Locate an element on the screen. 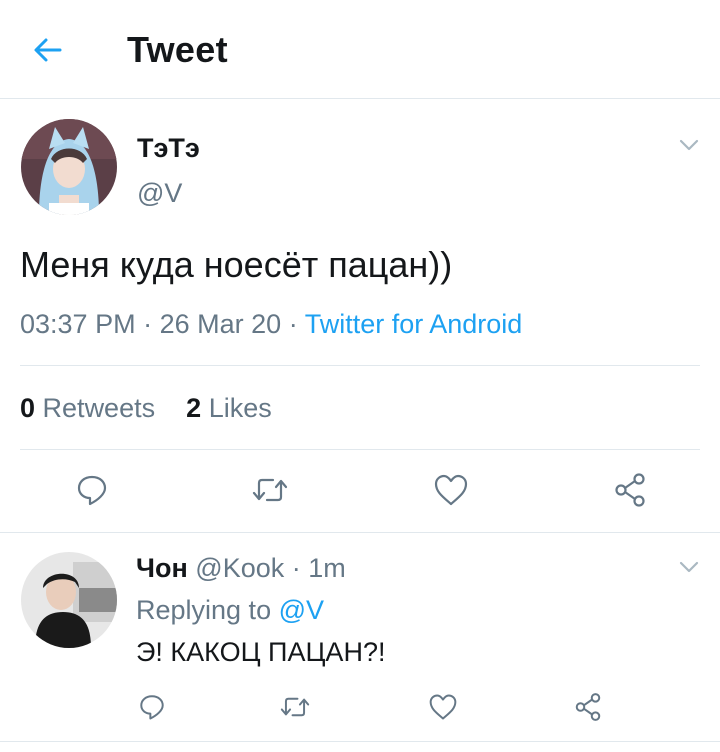 The height and width of the screenshot is (752, 720). retweets-stat: 0 Retweets is located at coordinates (87, 408).